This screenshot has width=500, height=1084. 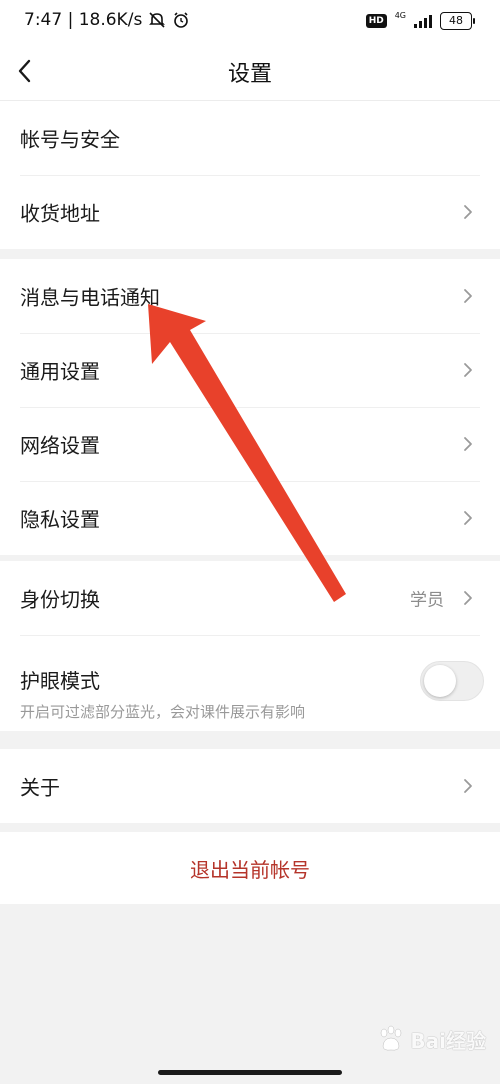 What do you see at coordinates (250, 370) in the screenshot?
I see `settings-row-general-settings: 通用设置` at bounding box center [250, 370].